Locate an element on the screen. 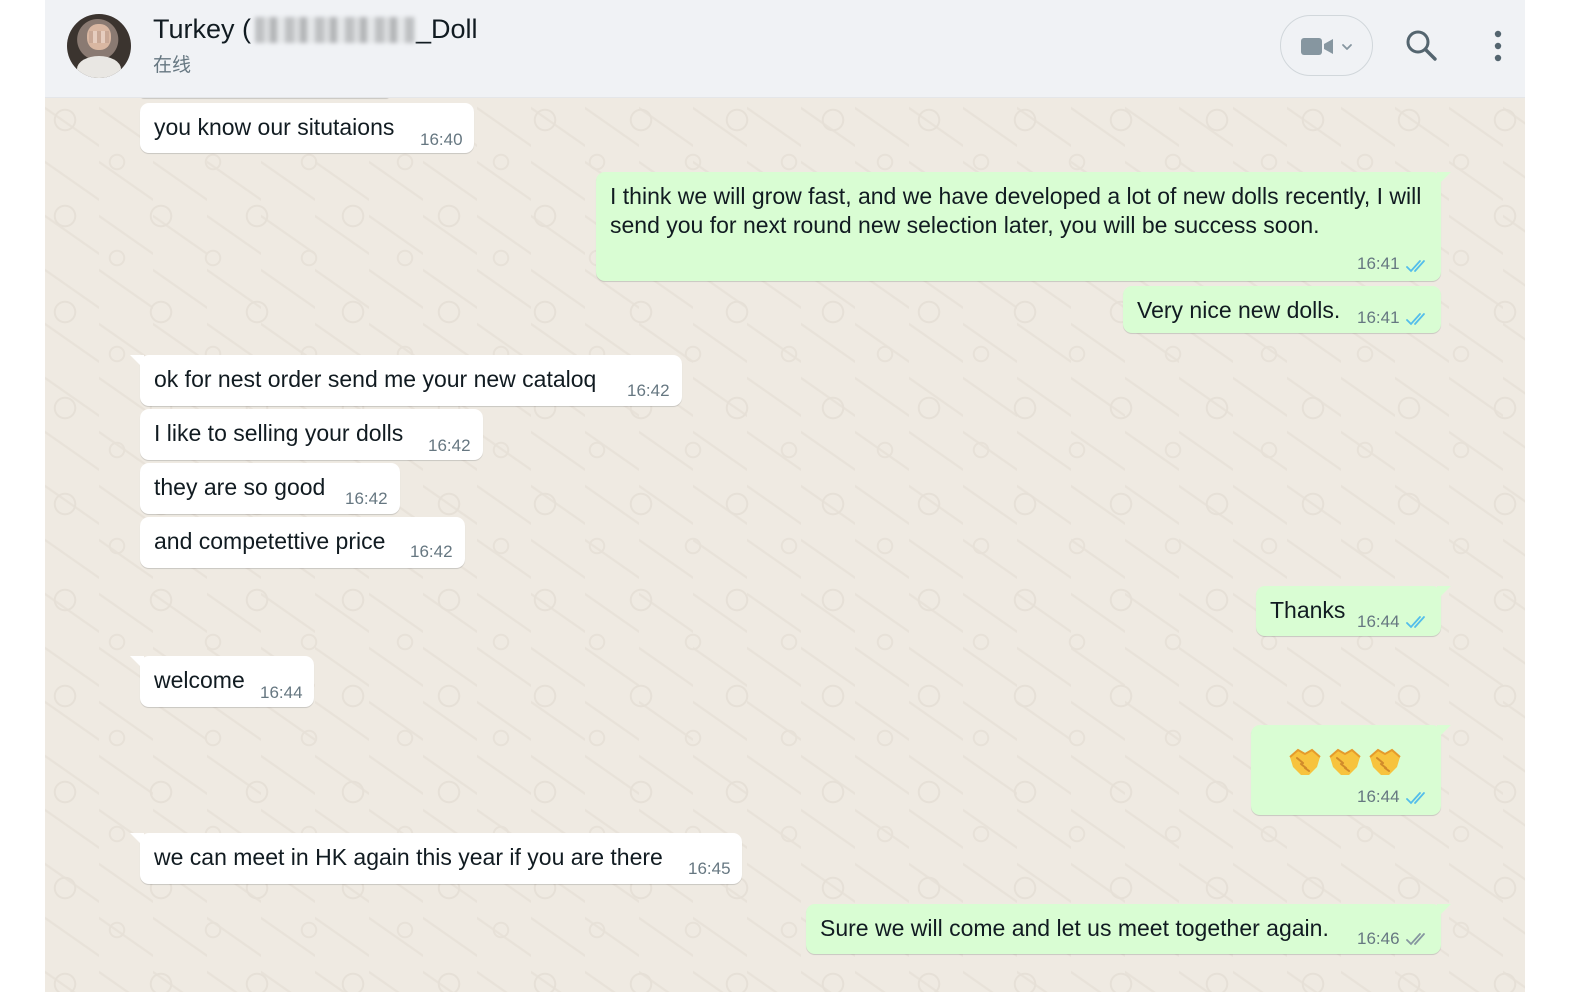 This screenshot has width=1580, height=1000. message-text: they are so good is located at coordinates (240, 487).